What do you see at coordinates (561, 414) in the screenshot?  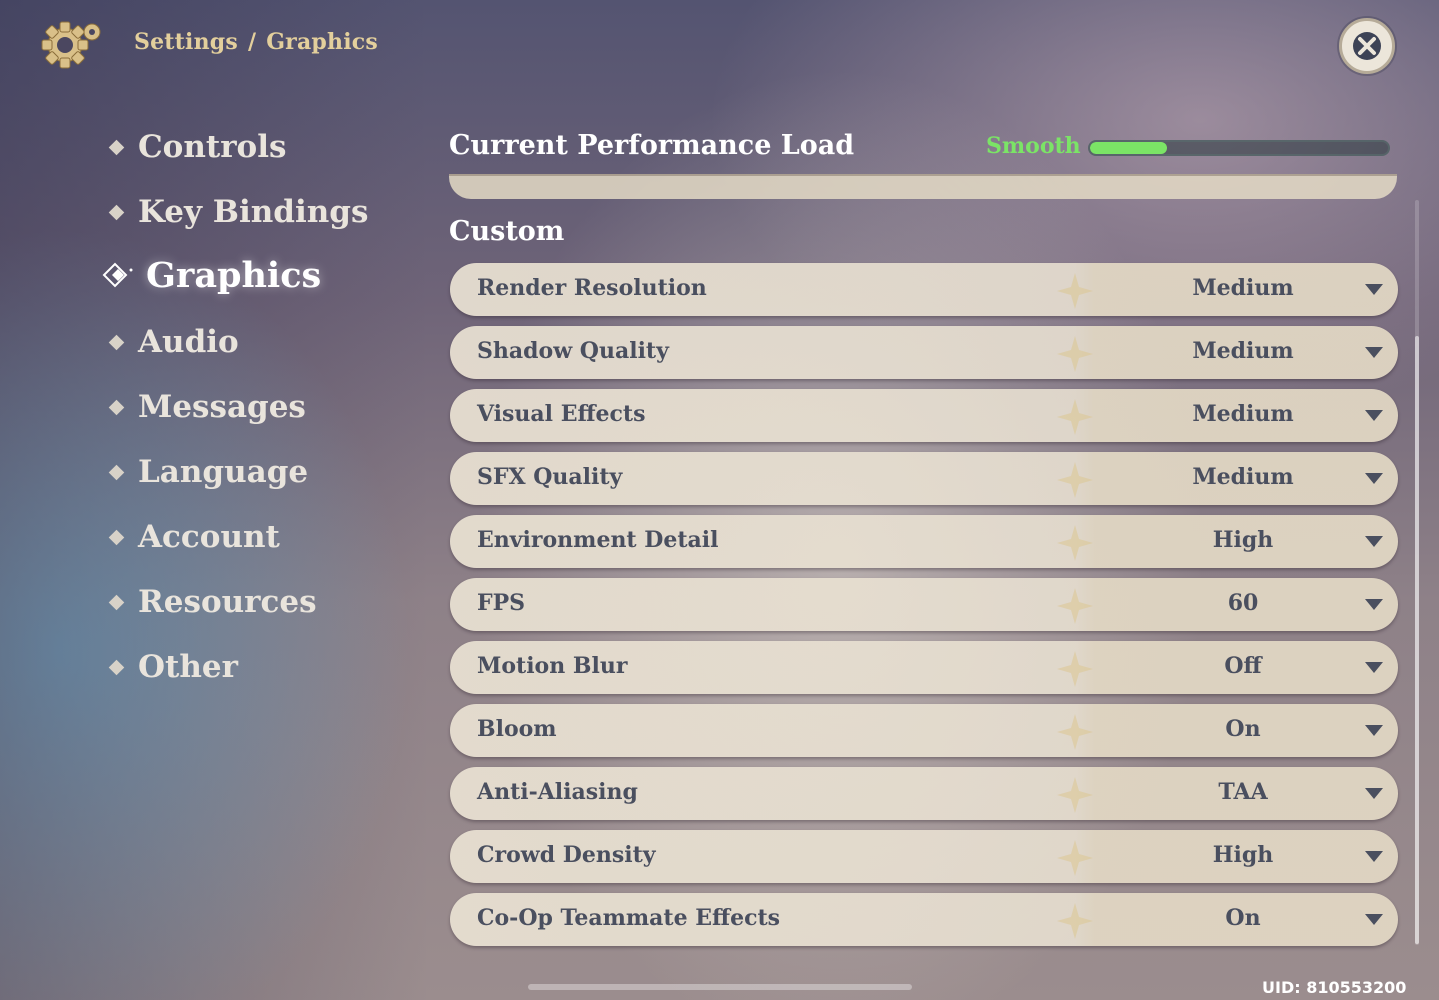 I see `setting-label: Visual Effects` at bounding box center [561, 414].